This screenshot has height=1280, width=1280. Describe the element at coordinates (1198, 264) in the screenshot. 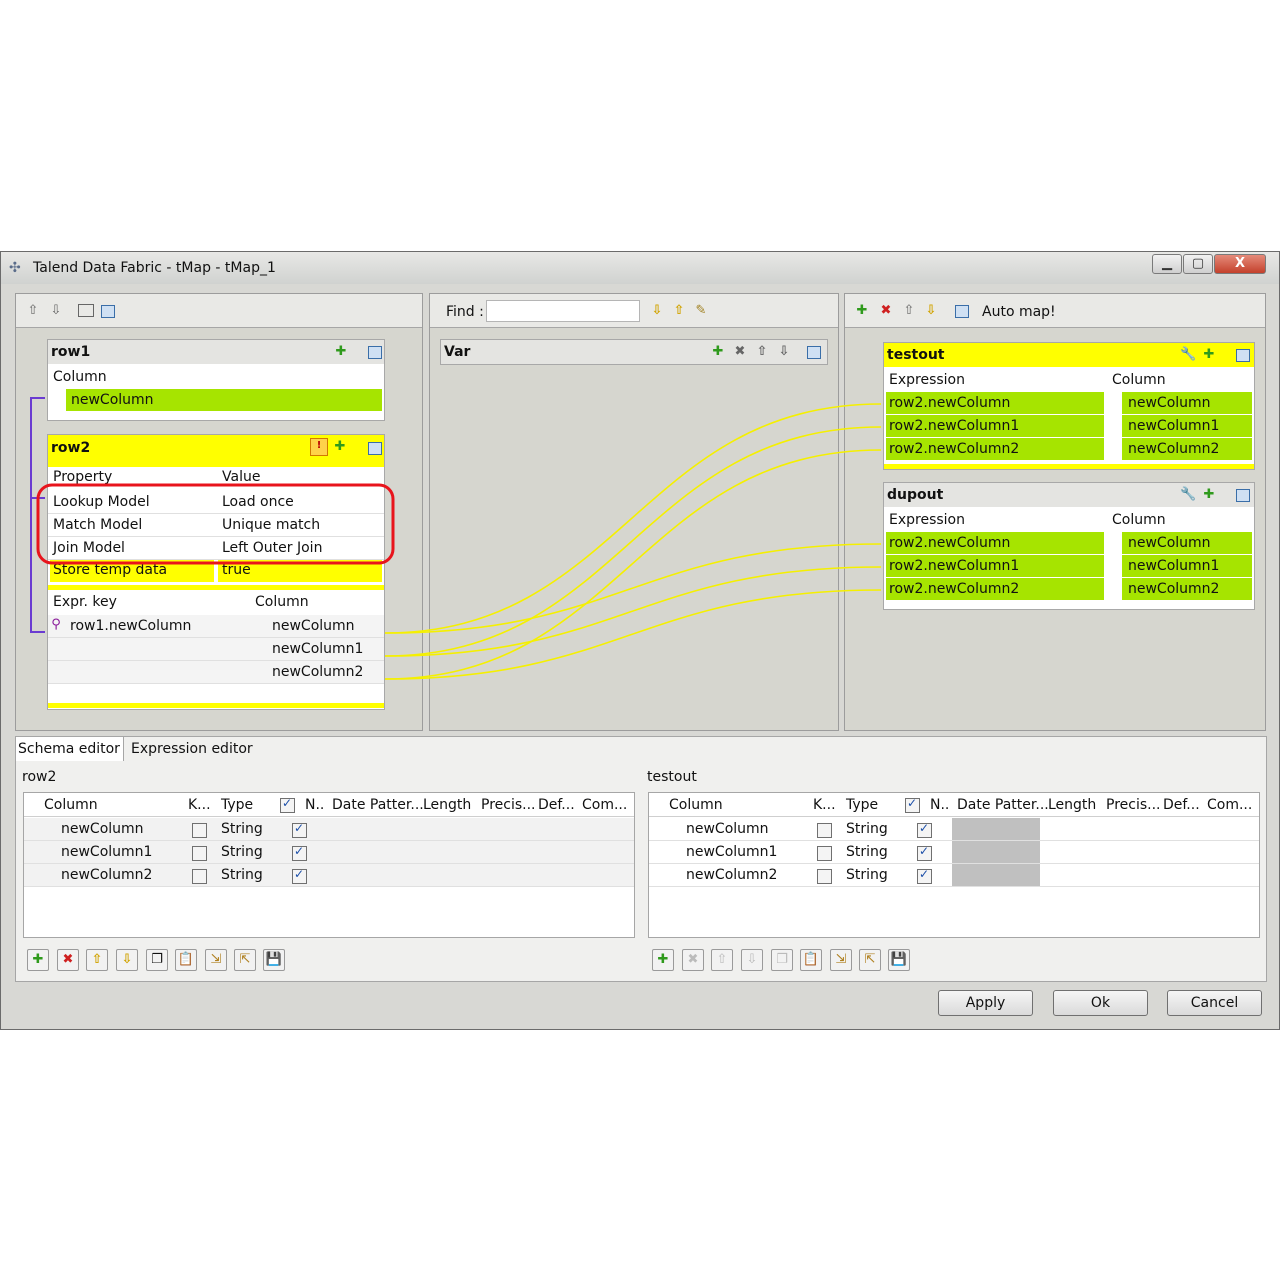

I see `maximize-button: ▢` at that location.